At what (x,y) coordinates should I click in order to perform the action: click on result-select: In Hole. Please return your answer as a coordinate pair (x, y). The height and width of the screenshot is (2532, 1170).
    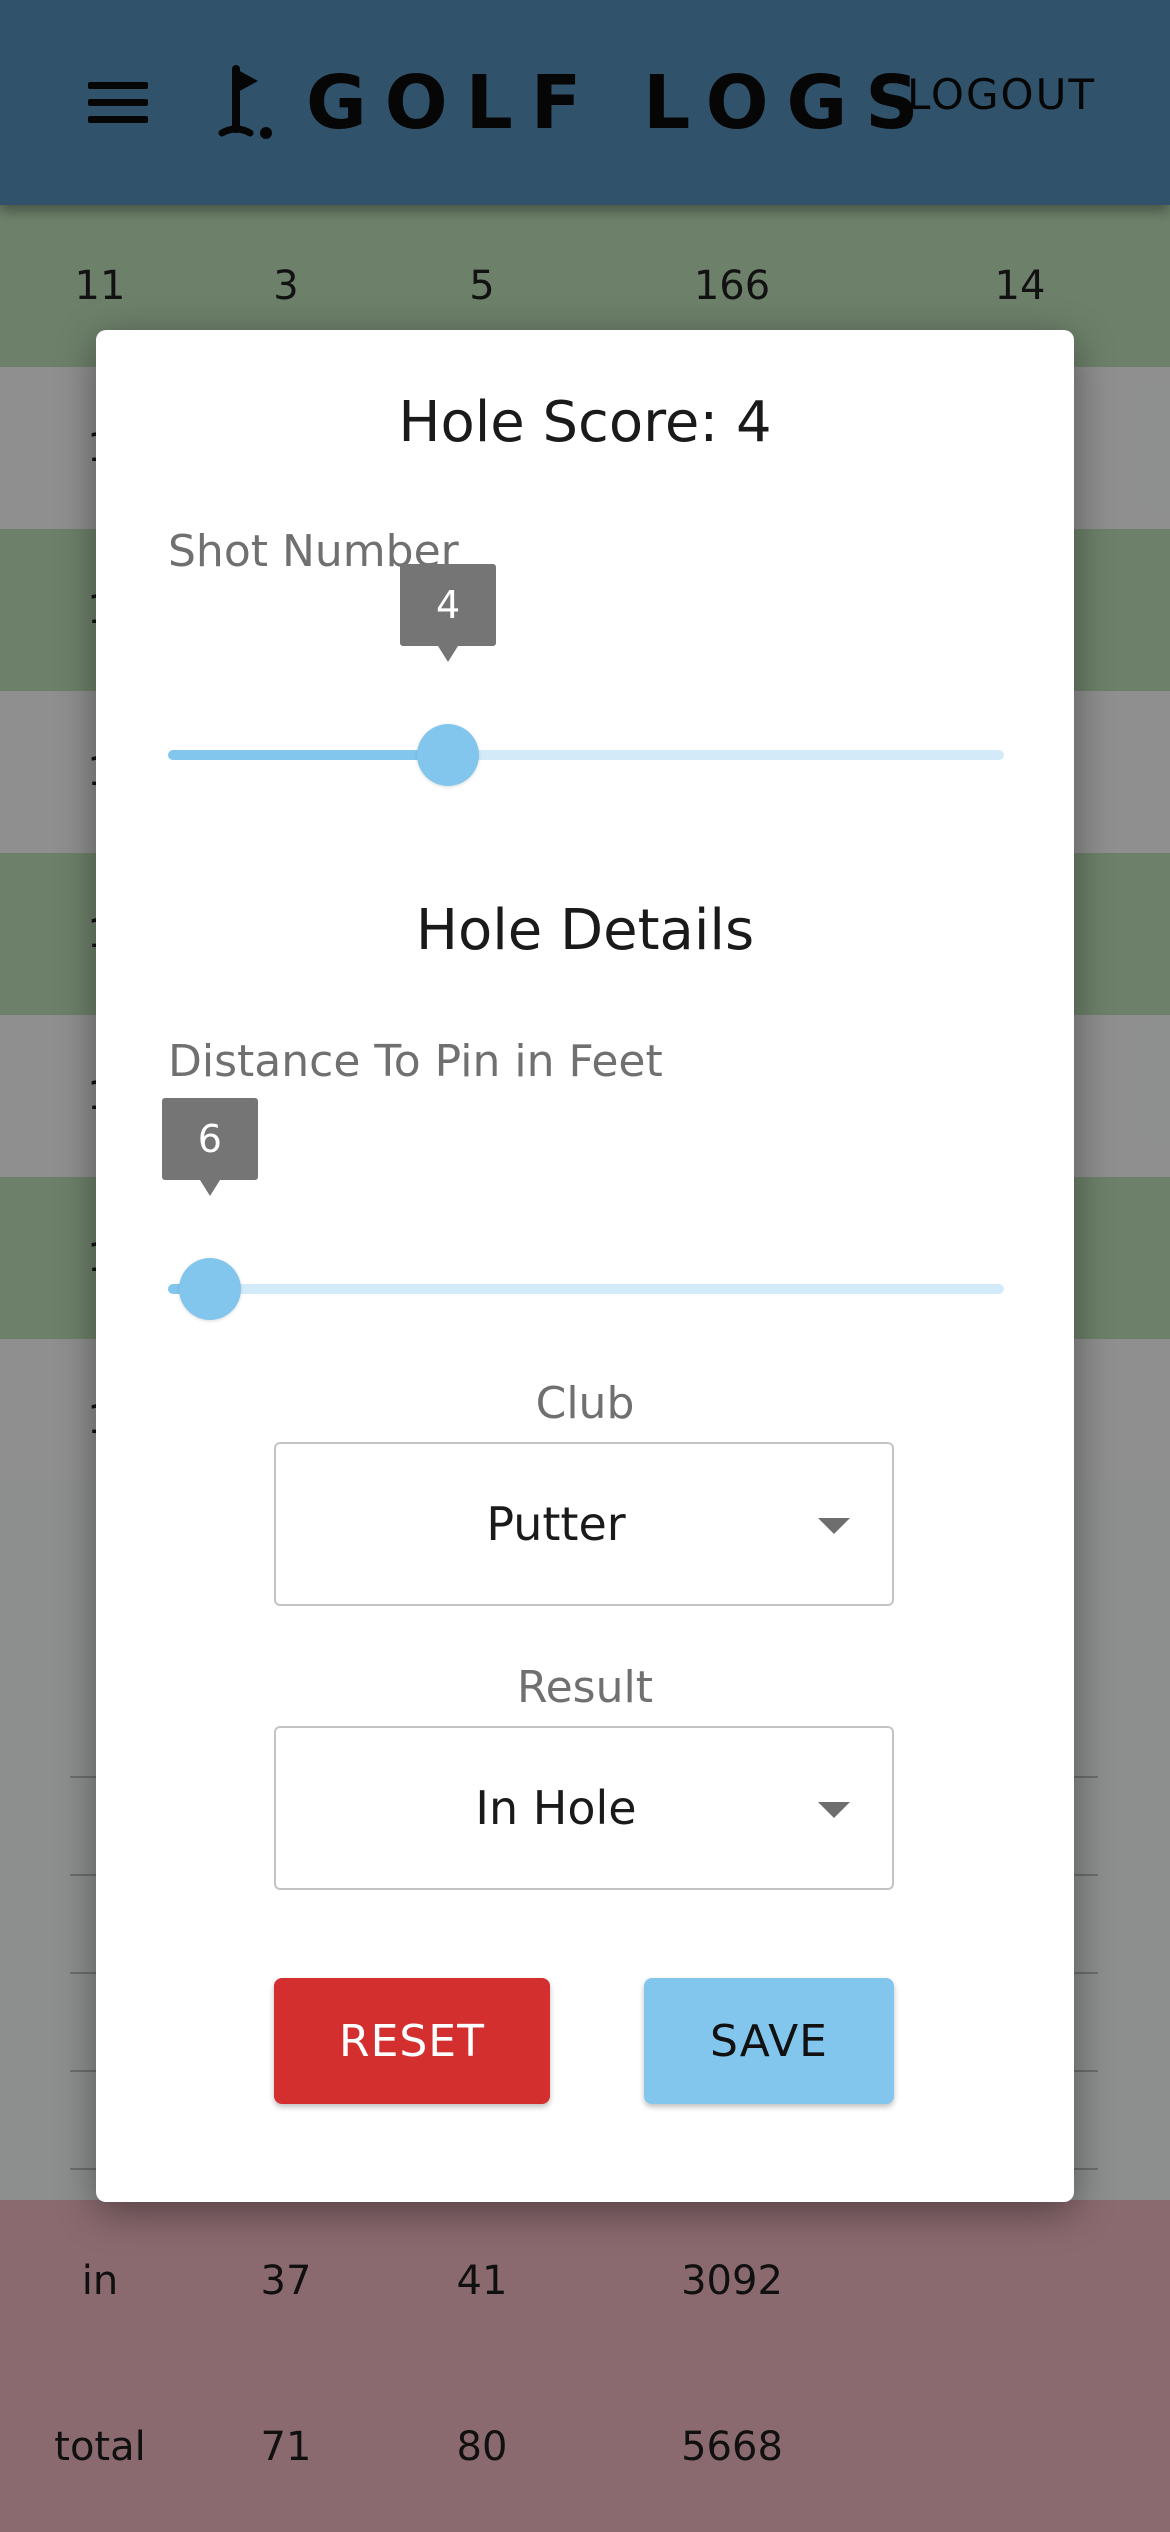
    Looking at the image, I should click on (584, 1808).